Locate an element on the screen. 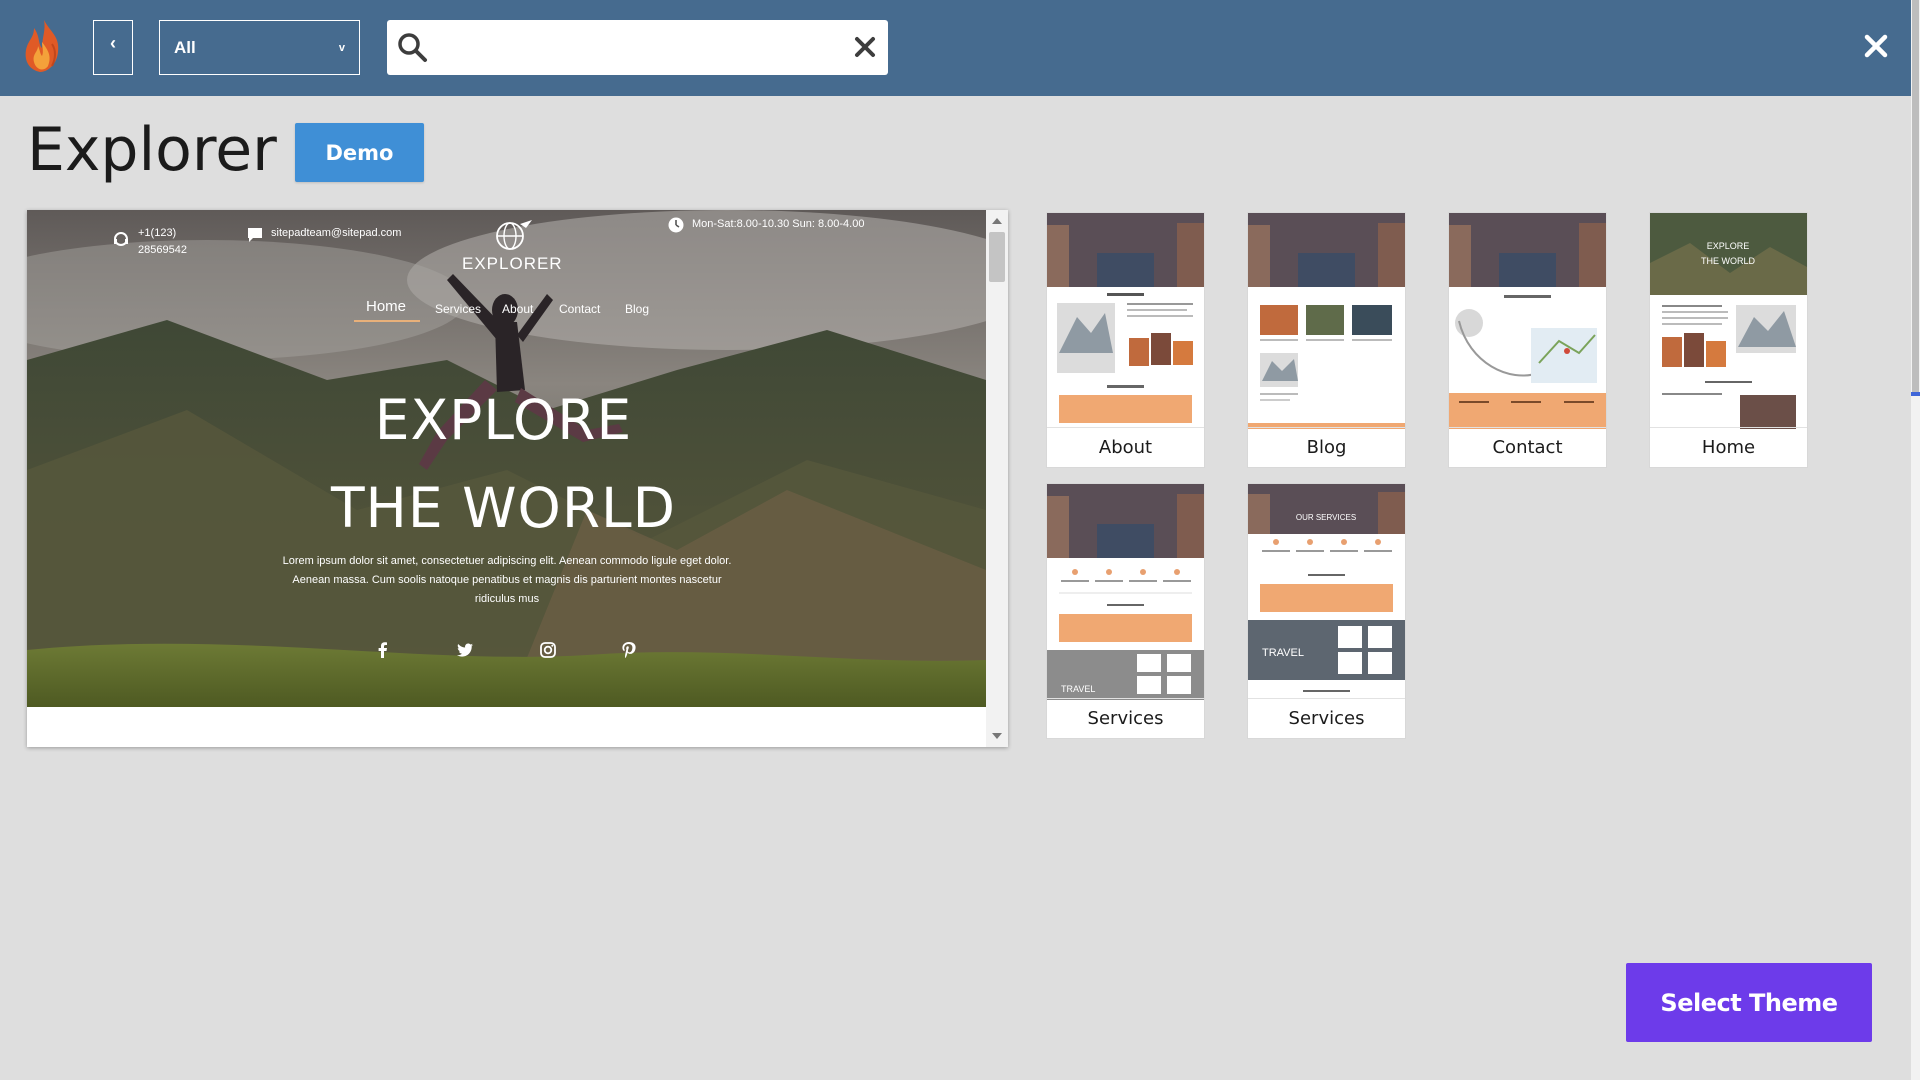 Image resolution: width=1920 pixels, height=1080 pixels. preview-scrollbar is located at coordinates (997, 478).